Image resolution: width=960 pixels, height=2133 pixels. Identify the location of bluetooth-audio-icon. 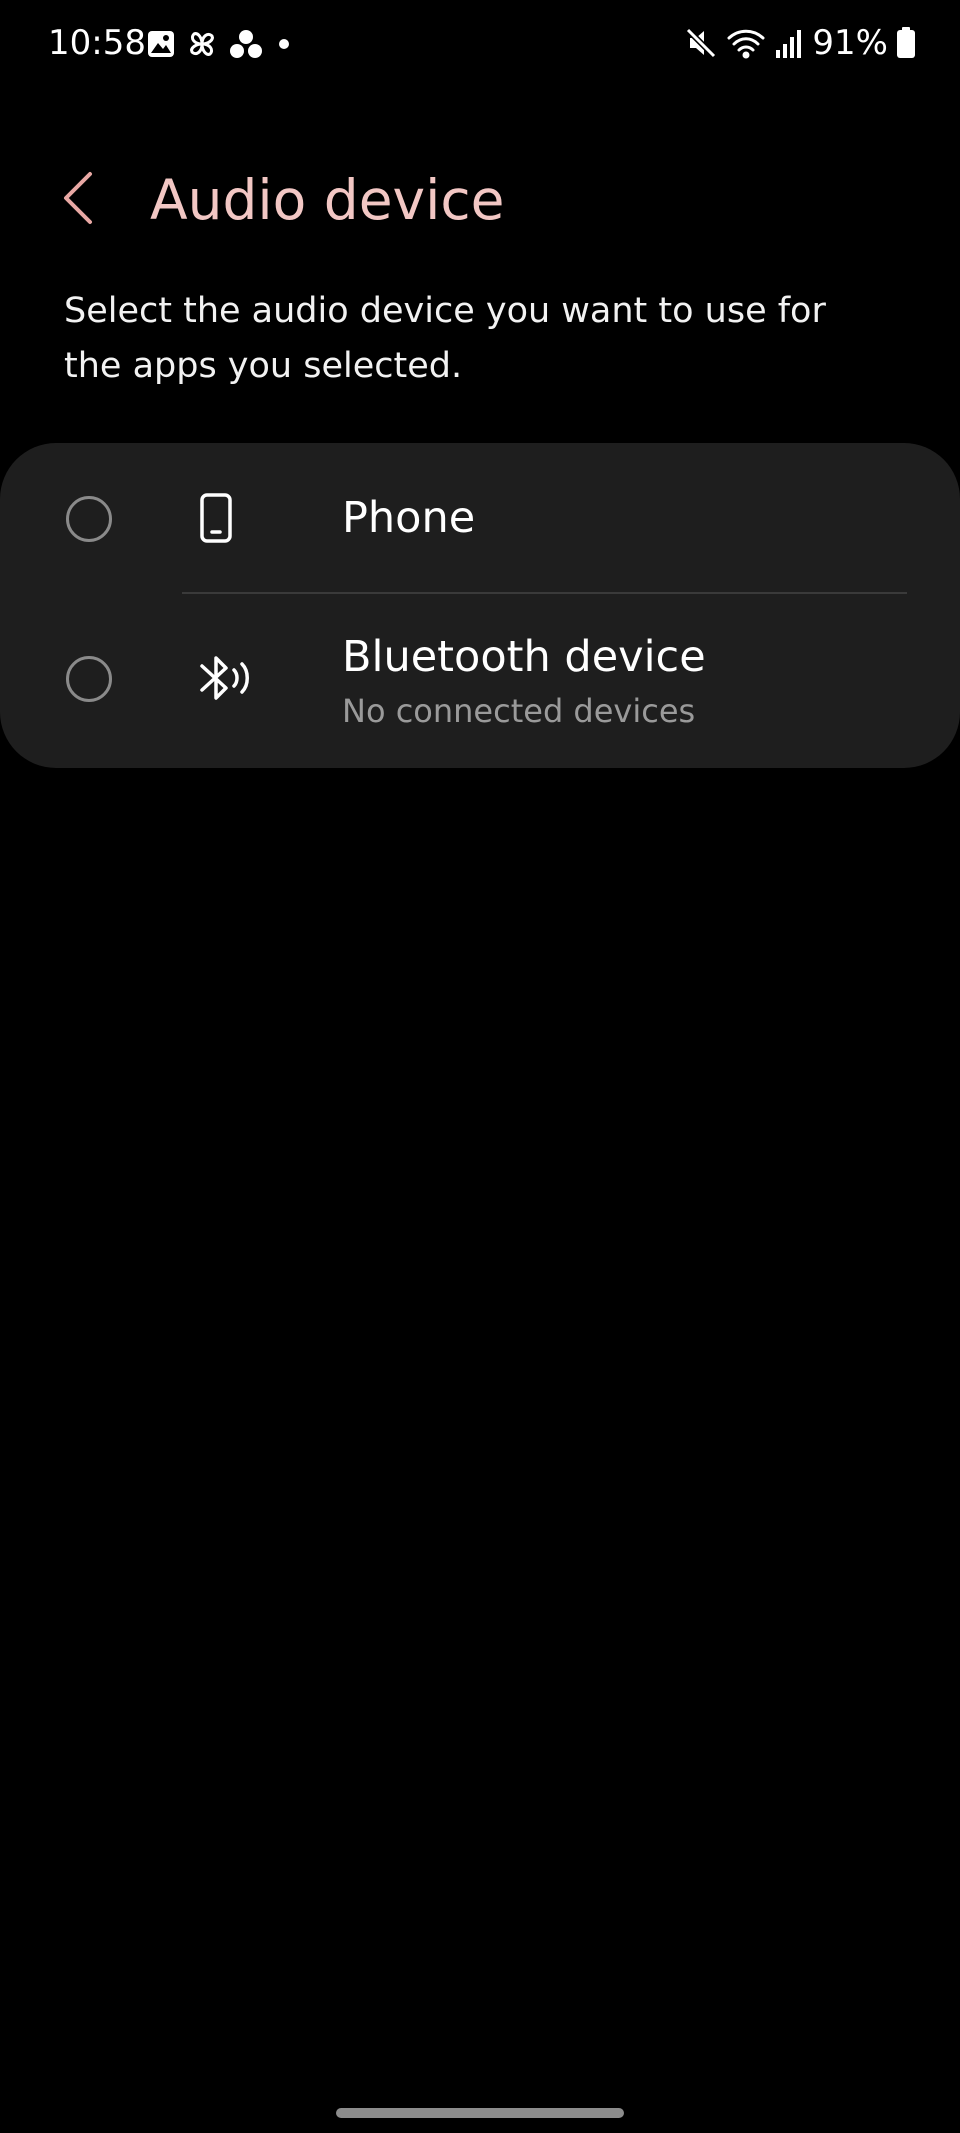
(228, 678).